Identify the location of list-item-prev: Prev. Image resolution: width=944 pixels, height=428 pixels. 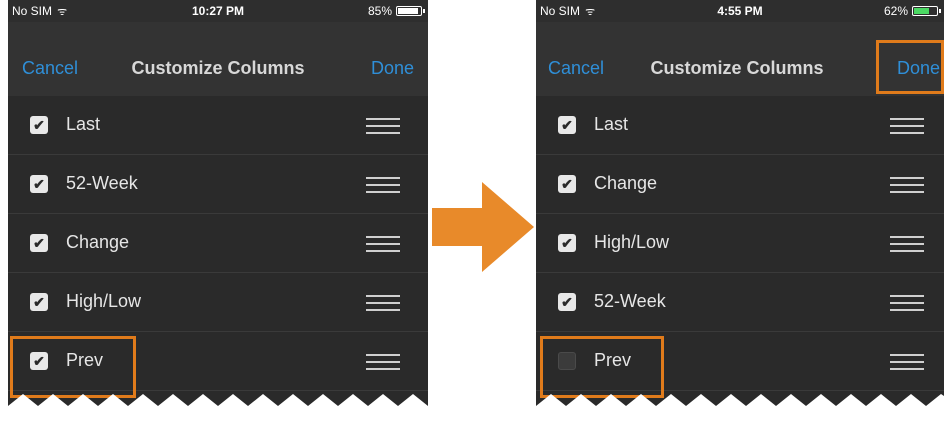
(740, 361).